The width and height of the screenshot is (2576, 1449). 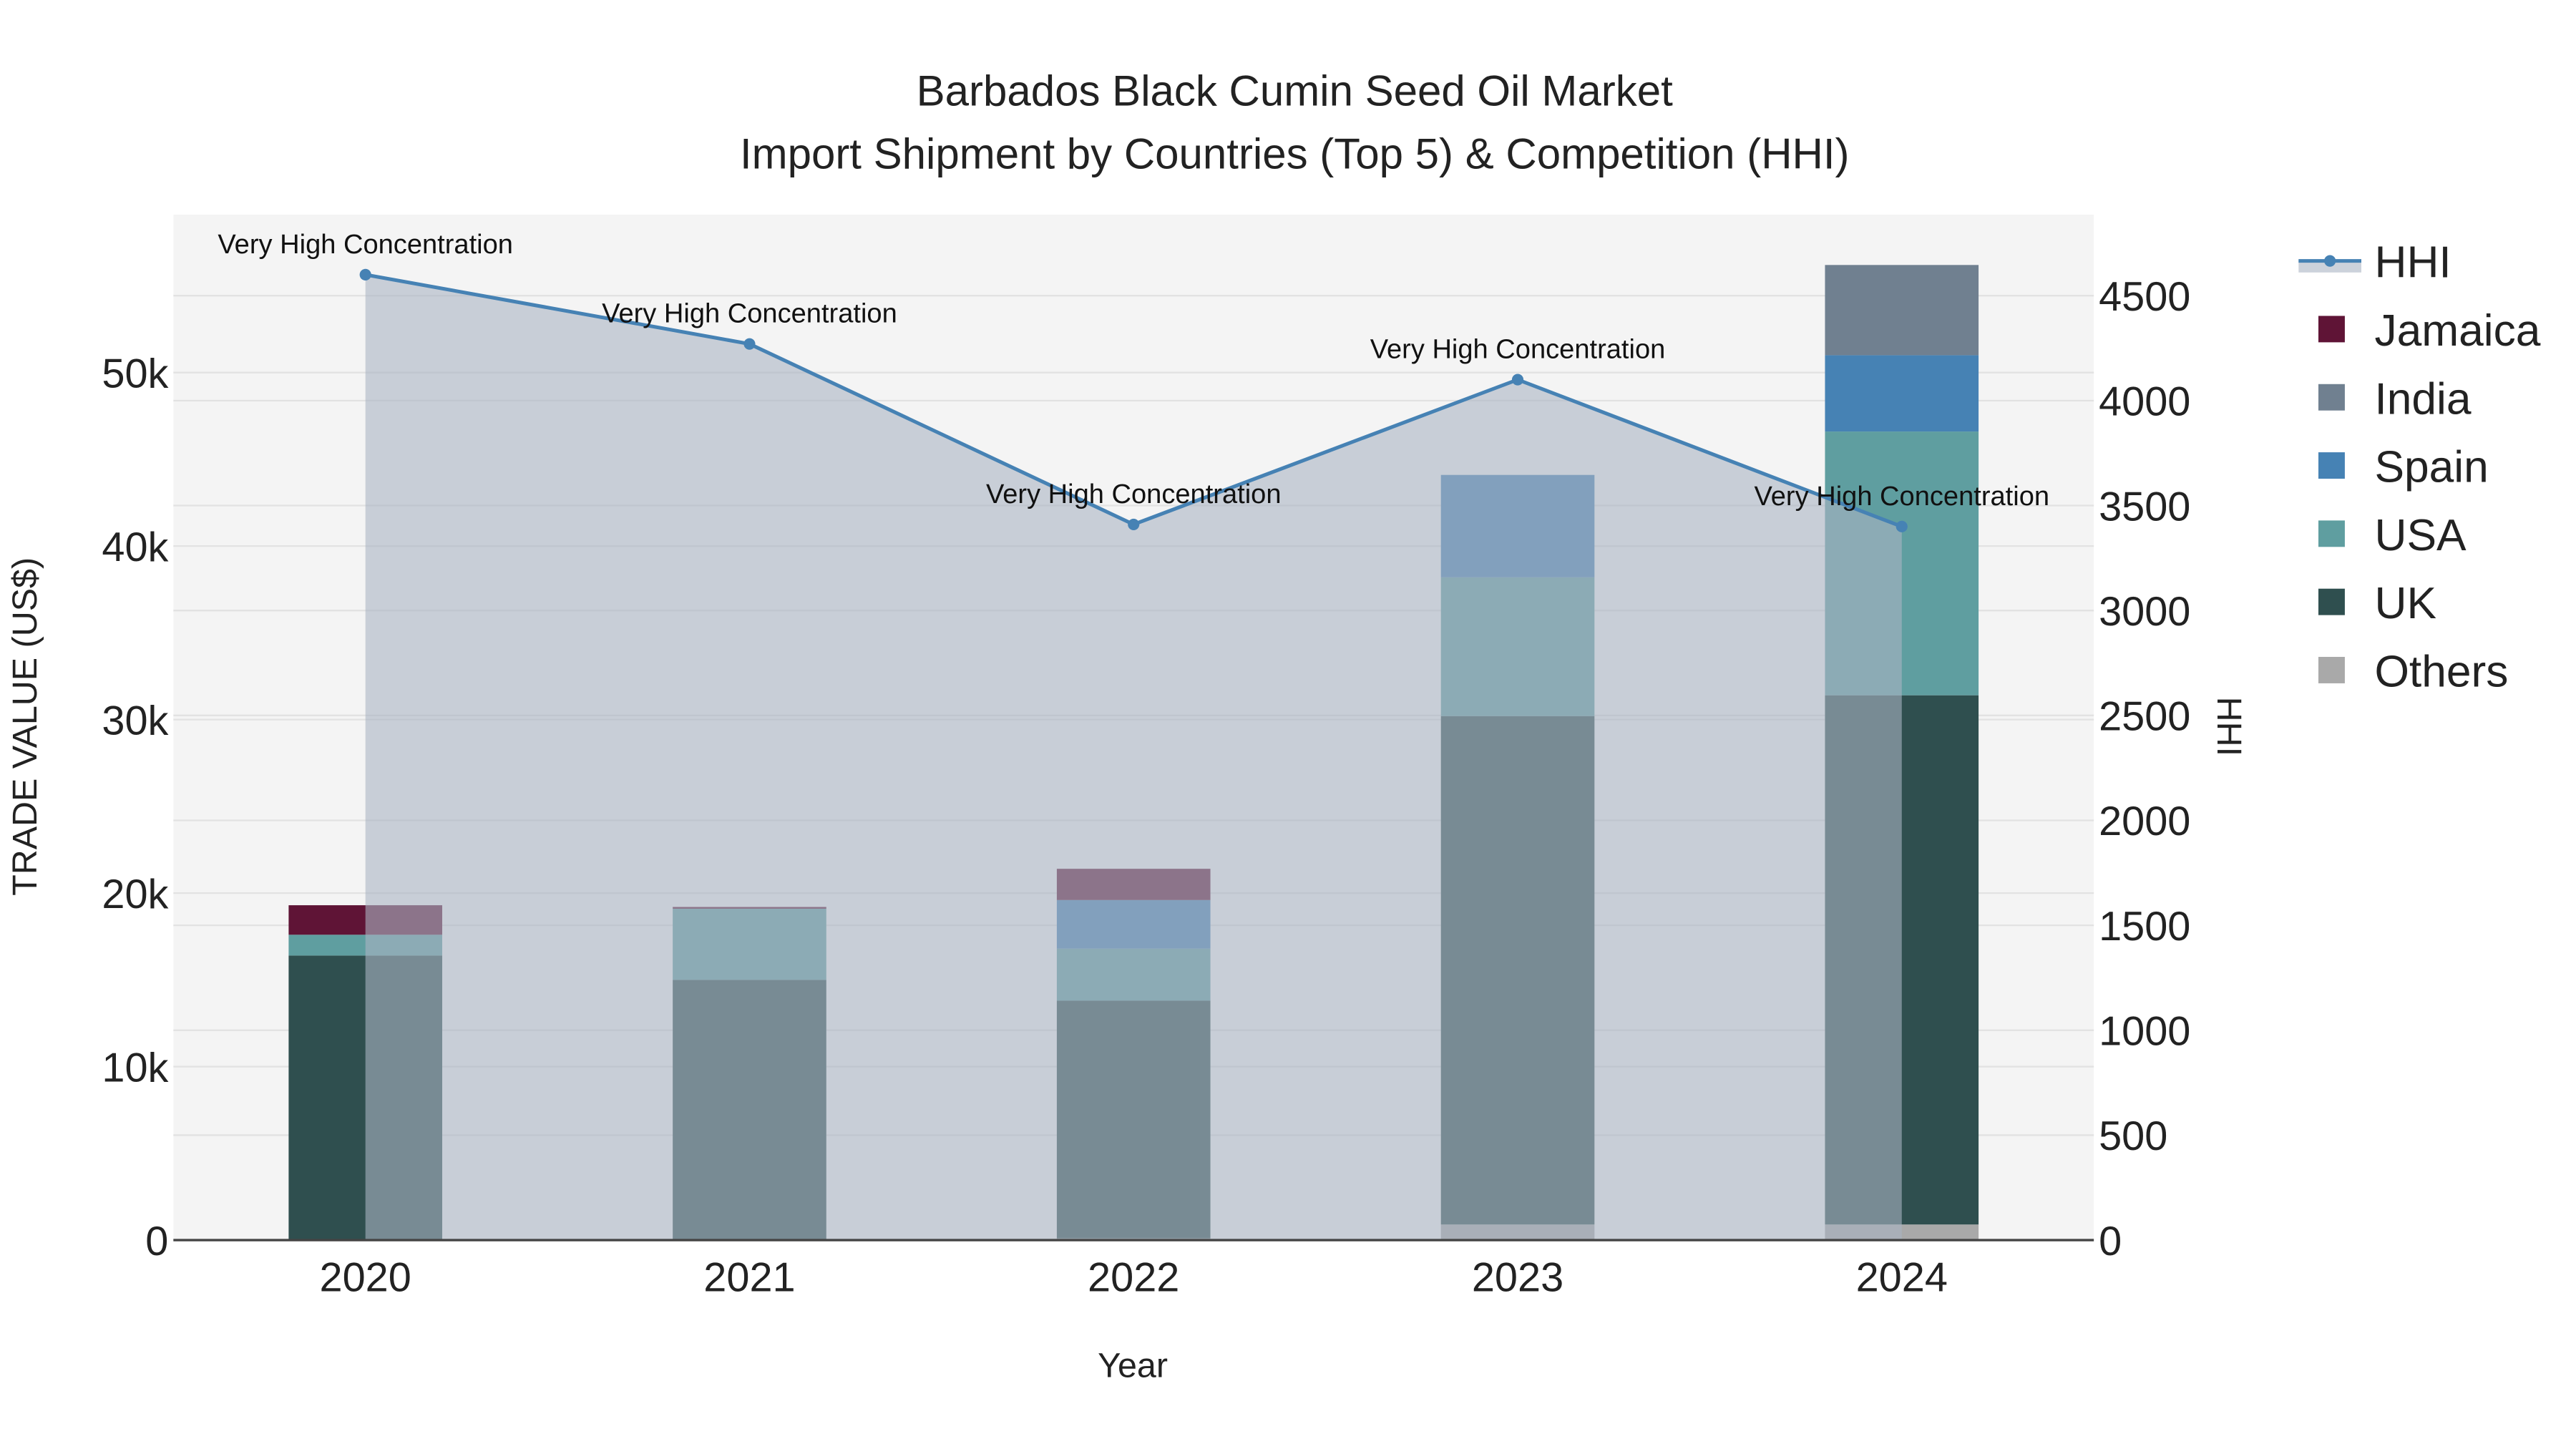 What do you see at coordinates (2144, 402) in the screenshot?
I see `y2-tick-label: 4000` at bounding box center [2144, 402].